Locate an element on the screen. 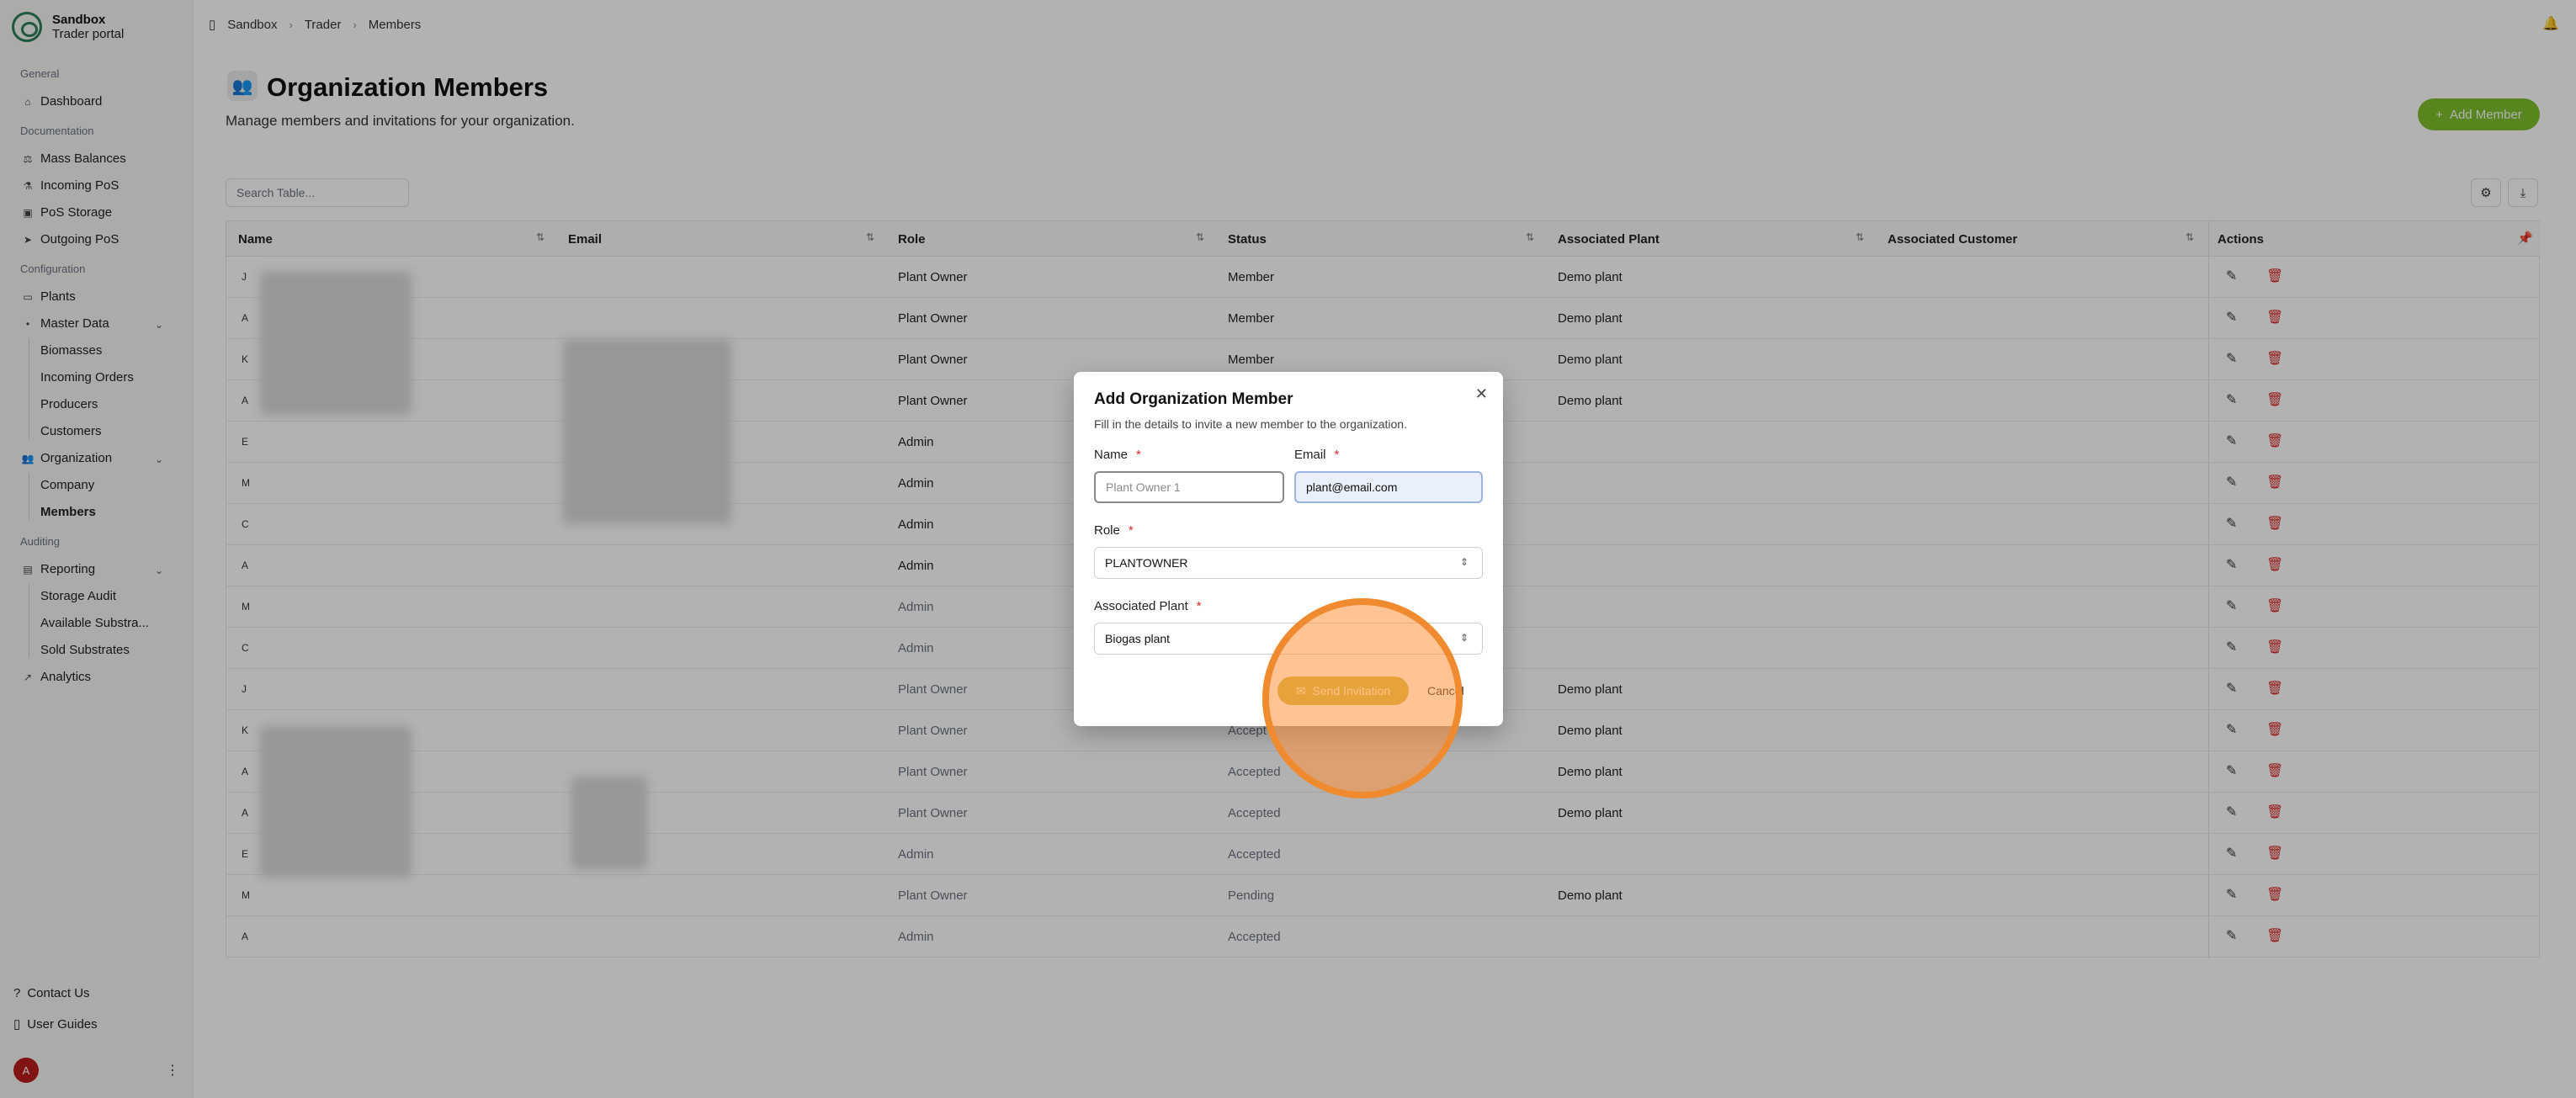  name-label: Name * is located at coordinates (1117, 455).